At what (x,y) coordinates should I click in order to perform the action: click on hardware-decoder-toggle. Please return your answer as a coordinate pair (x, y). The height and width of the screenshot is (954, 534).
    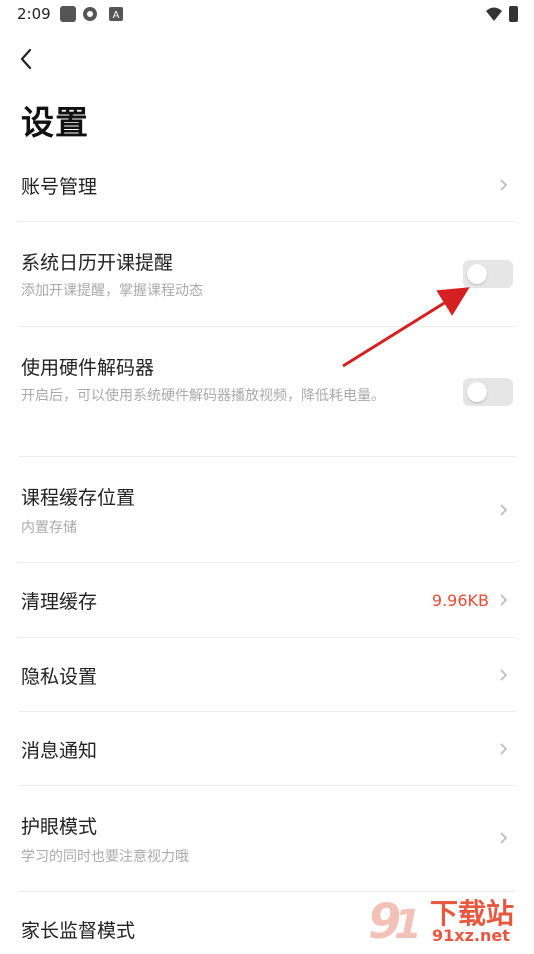
    Looking at the image, I should click on (488, 392).